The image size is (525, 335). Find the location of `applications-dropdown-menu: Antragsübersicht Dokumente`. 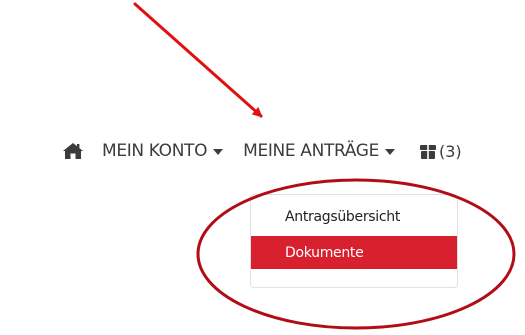

applications-dropdown-menu: Antragsübersicht Dokumente is located at coordinates (354, 241).